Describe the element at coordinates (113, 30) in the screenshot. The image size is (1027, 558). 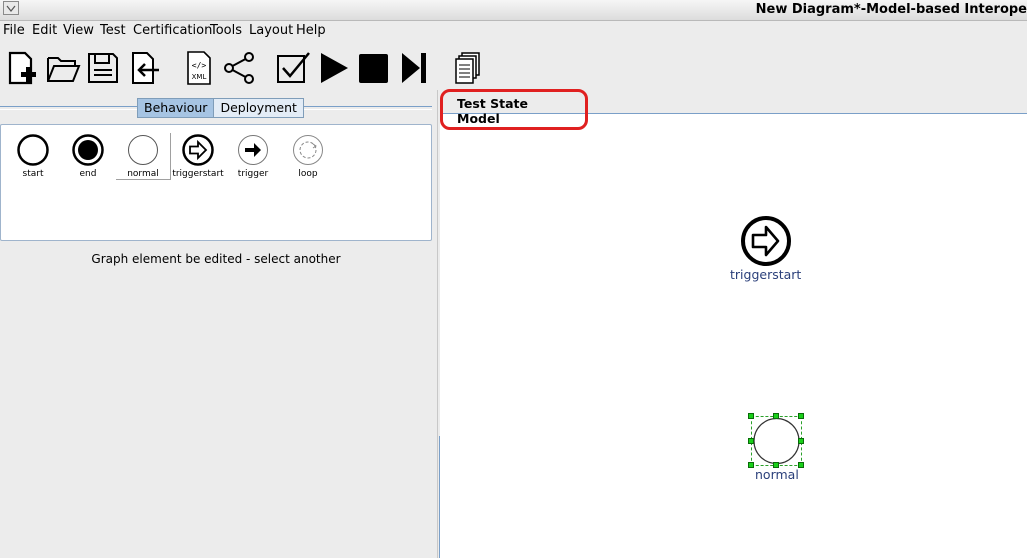
I see `menu-test: Test` at that location.